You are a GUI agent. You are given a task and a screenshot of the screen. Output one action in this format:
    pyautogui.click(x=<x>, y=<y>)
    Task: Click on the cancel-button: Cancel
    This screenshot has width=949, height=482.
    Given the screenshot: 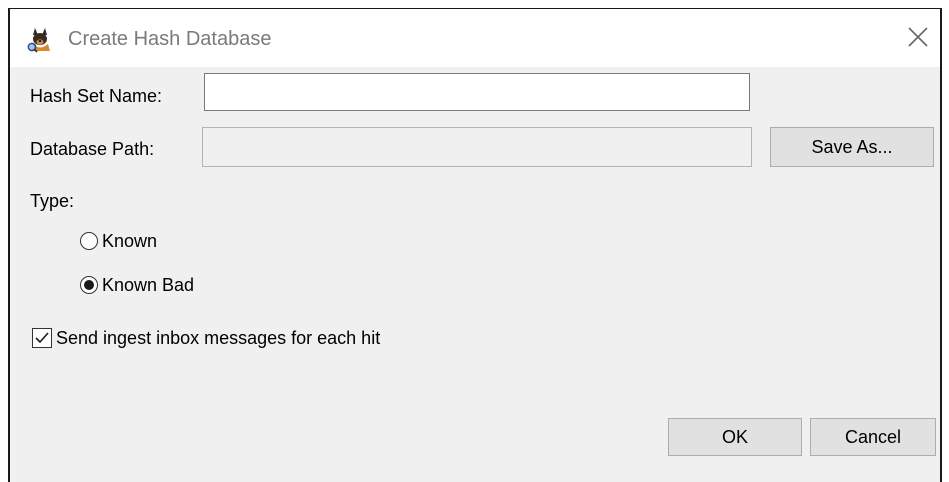 What is the action you would take?
    pyautogui.click(x=873, y=437)
    